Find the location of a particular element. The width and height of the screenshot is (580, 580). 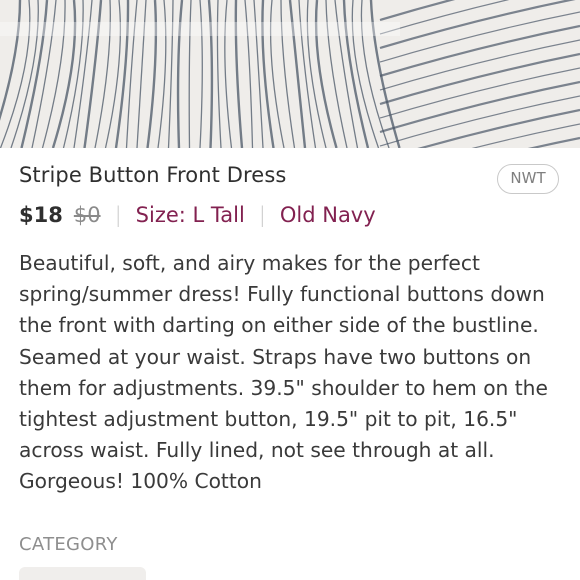

price: $18 is located at coordinates (41, 215).